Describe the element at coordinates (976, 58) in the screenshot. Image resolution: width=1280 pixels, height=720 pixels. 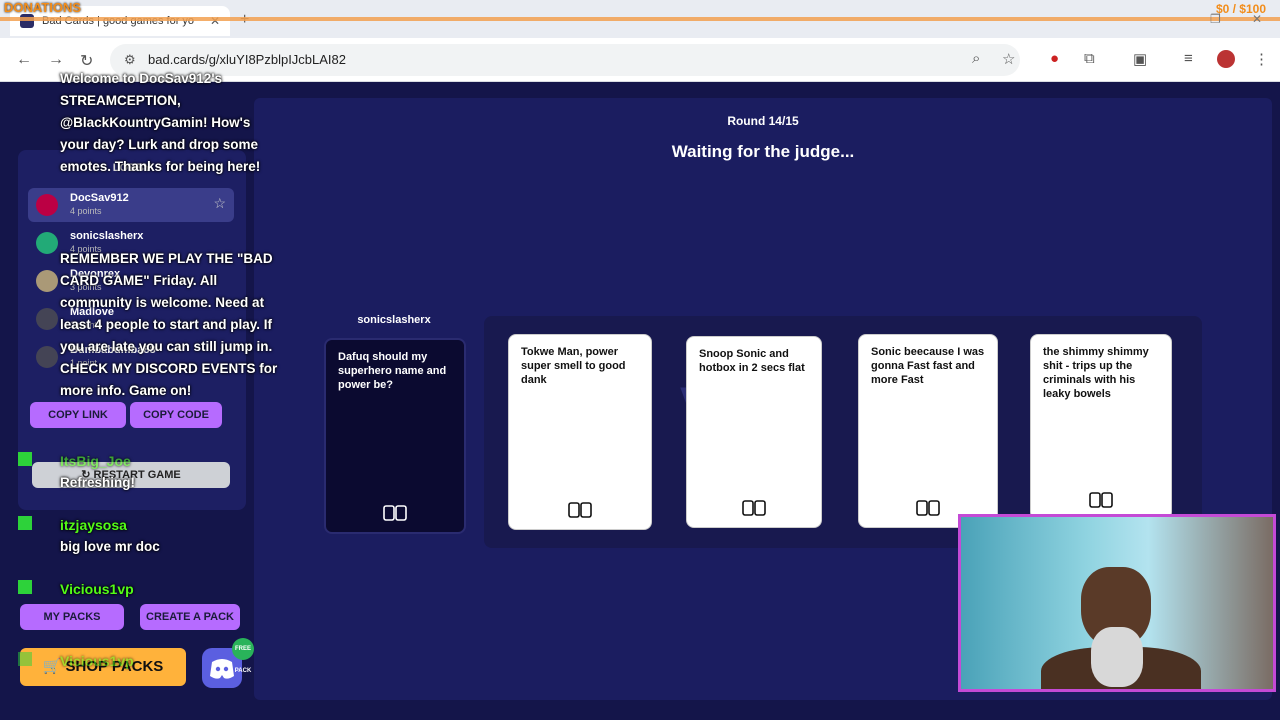
I see `zoom-icon: ⌕` at that location.